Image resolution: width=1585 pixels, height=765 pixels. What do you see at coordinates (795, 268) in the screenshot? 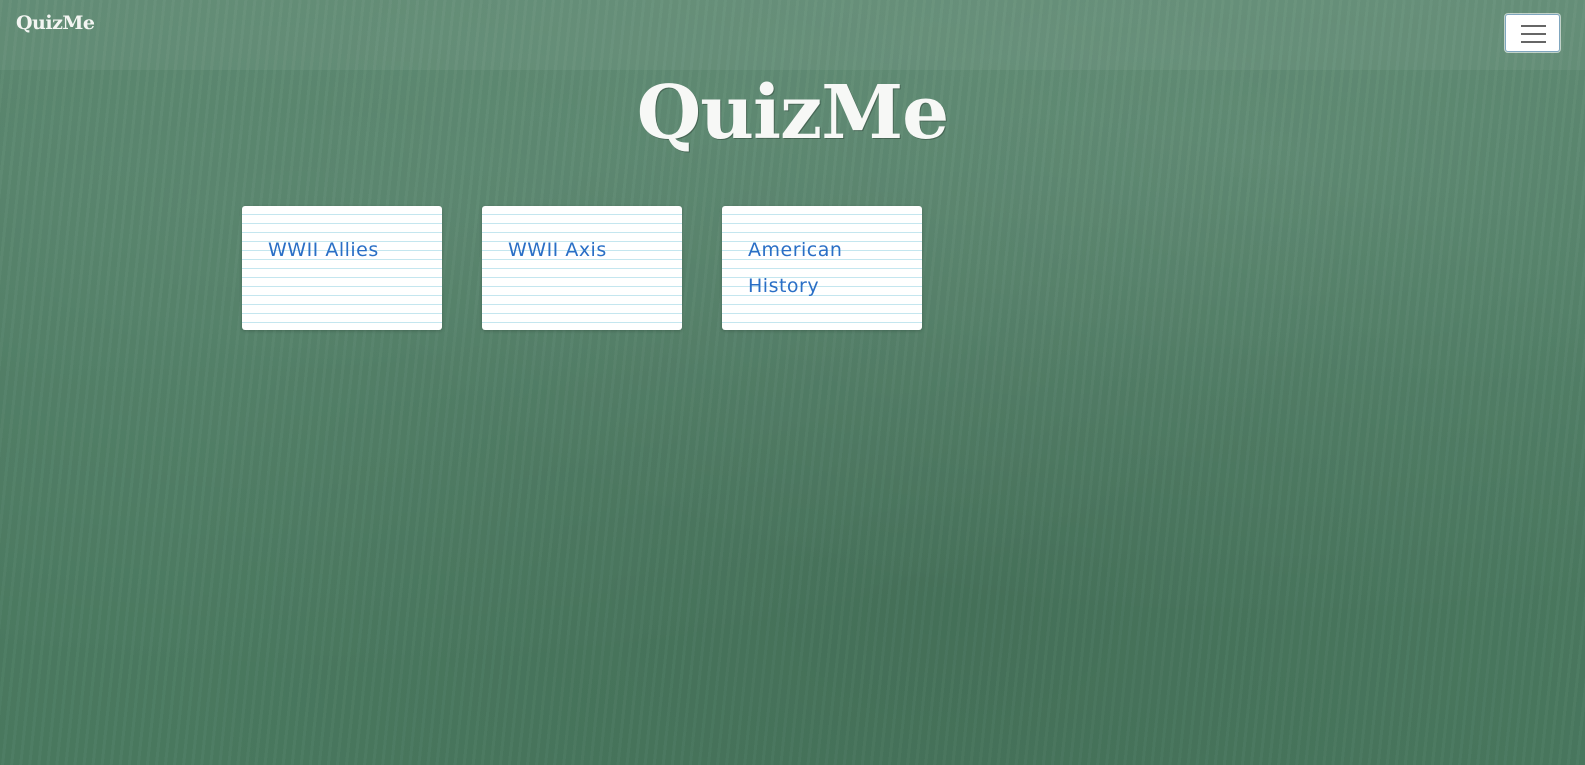
I see `quiz-card-title: American History` at bounding box center [795, 268].